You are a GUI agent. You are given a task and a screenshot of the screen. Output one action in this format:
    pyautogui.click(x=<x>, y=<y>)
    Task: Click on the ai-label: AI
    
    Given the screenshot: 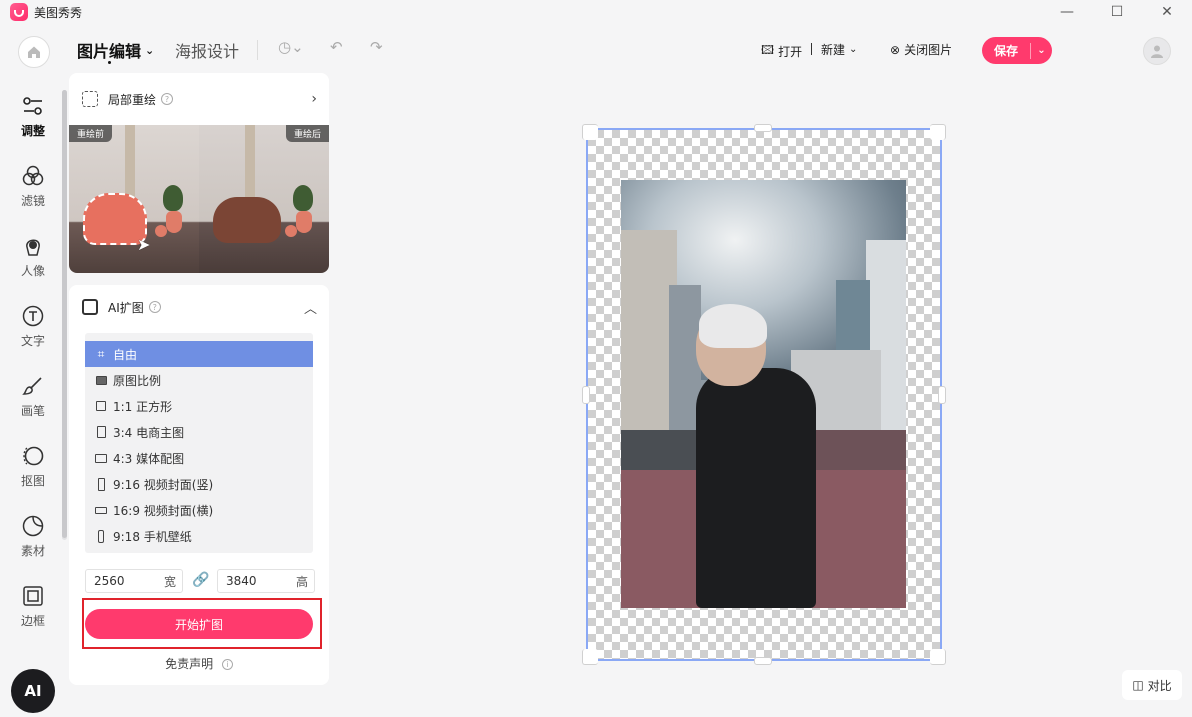 What is the action you would take?
    pyautogui.click(x=33, y=691)
    